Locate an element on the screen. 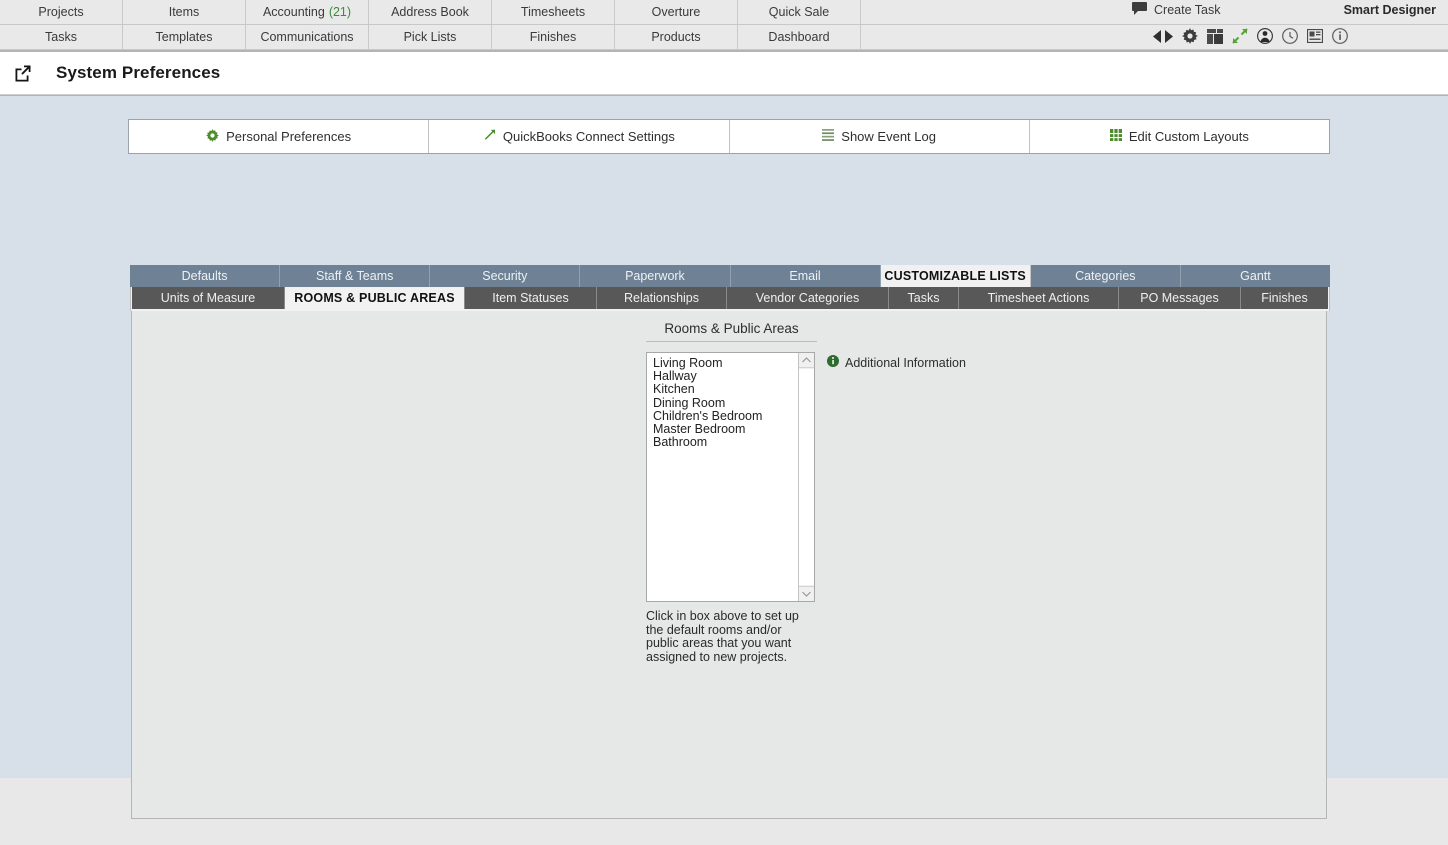 Image resolution: width=1448 pixels, height=845 pixels. subtab-units-of-measure: Units of Measure is located at coordinates (208, 298).